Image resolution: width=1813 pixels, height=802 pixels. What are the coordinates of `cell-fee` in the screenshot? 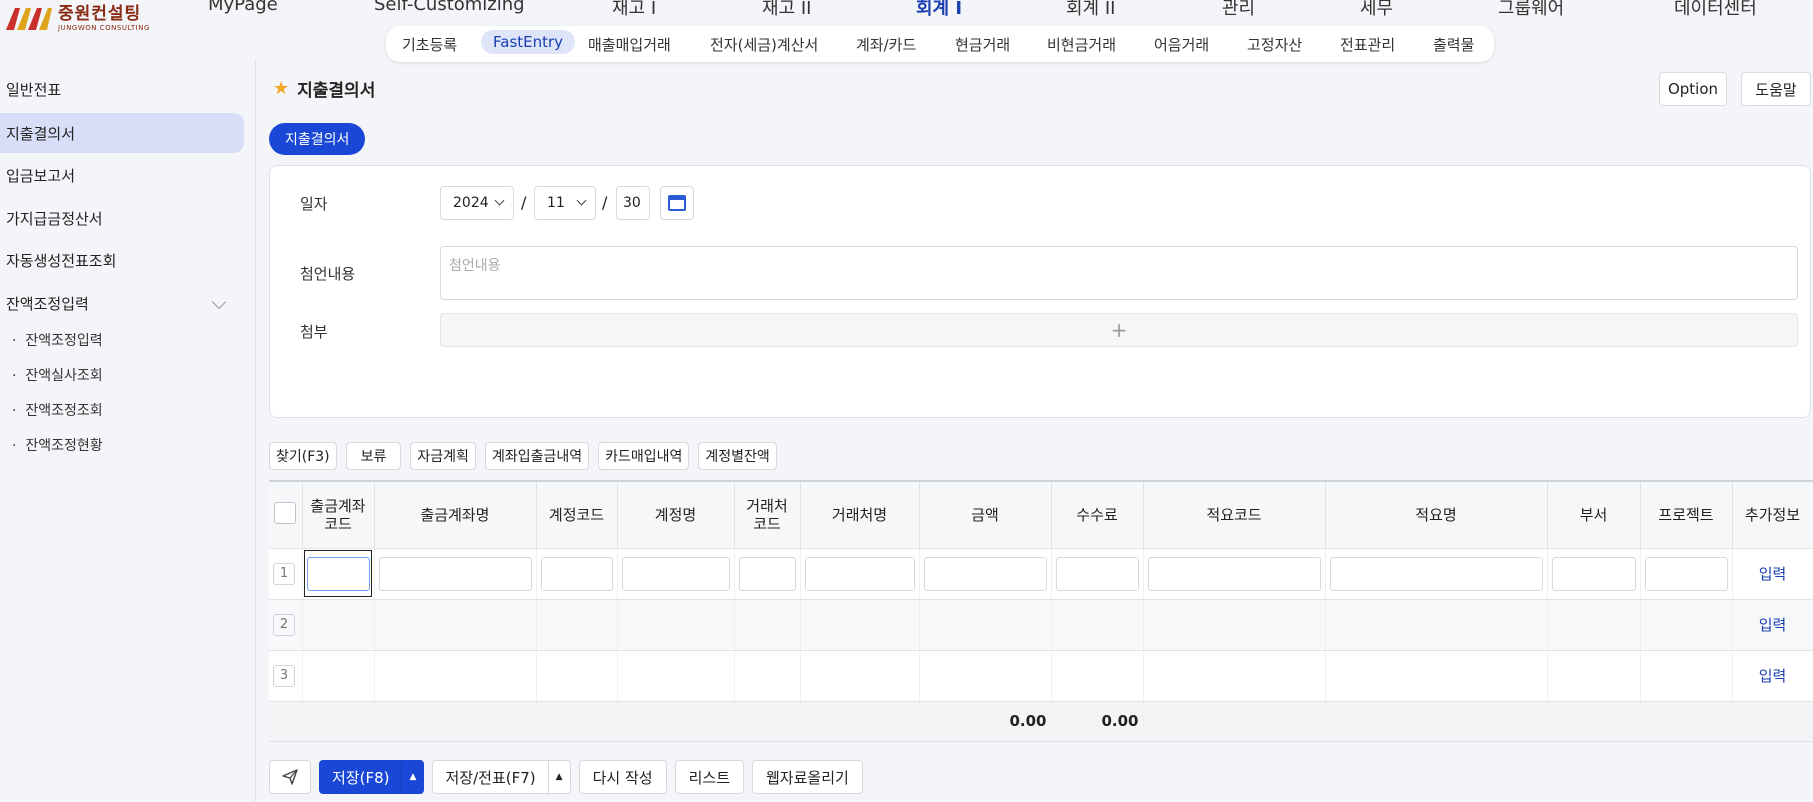 It's located at (1097, 574).